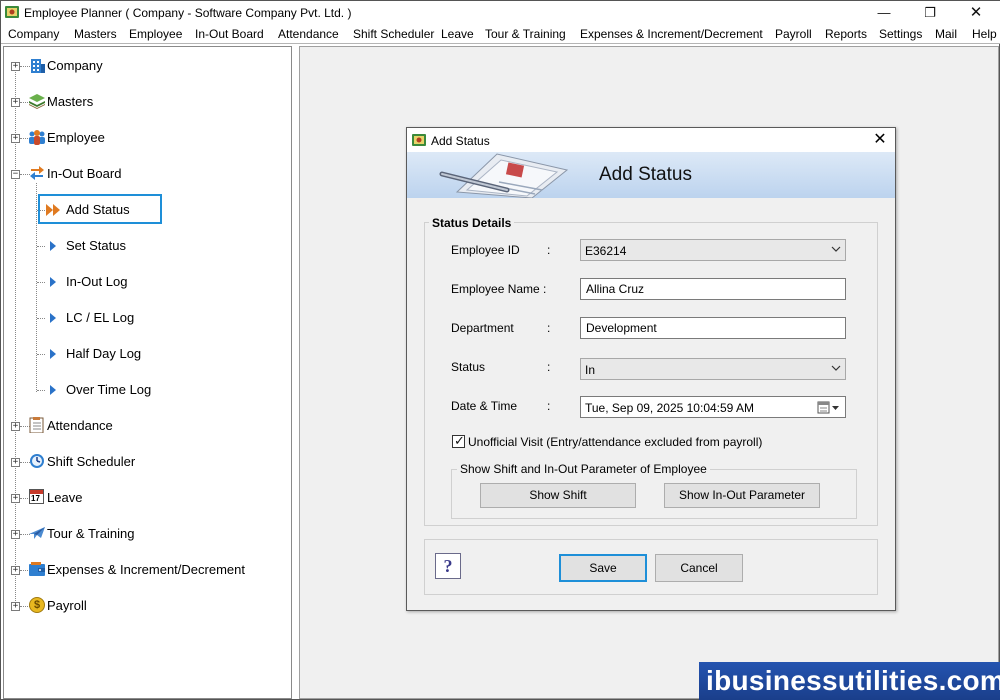 This screenshot has width=1000, height=700. I want to click on dialog-banner: Add Status, so click(651, 175).